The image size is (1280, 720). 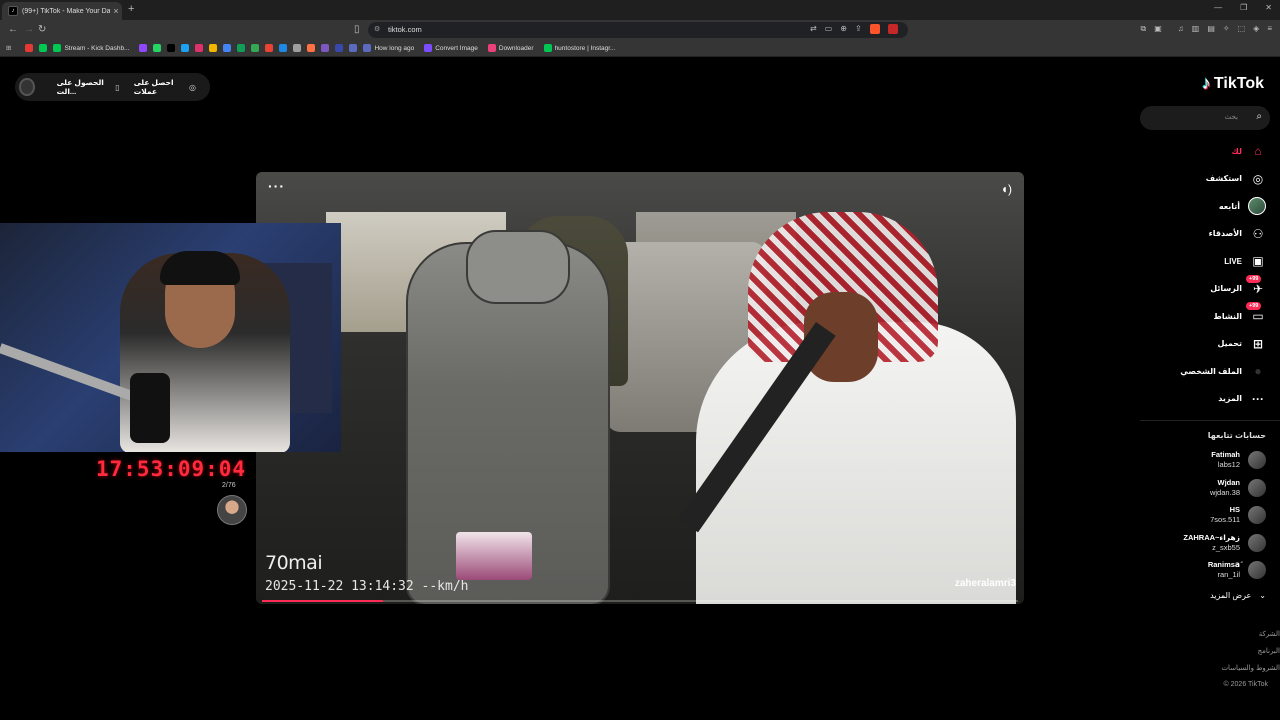 I want to click on video-author: zaheralamri3, so click(x=985, y=583).